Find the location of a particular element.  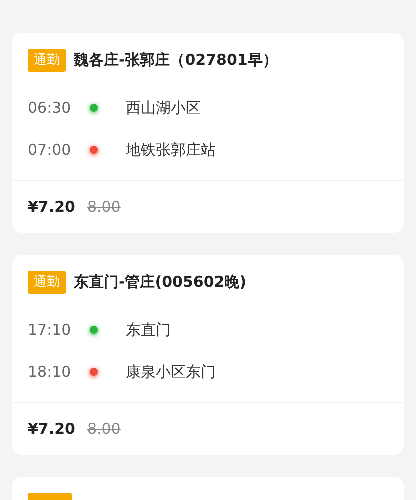

stop-time: 07:00 is located at coordinates (50, 150).